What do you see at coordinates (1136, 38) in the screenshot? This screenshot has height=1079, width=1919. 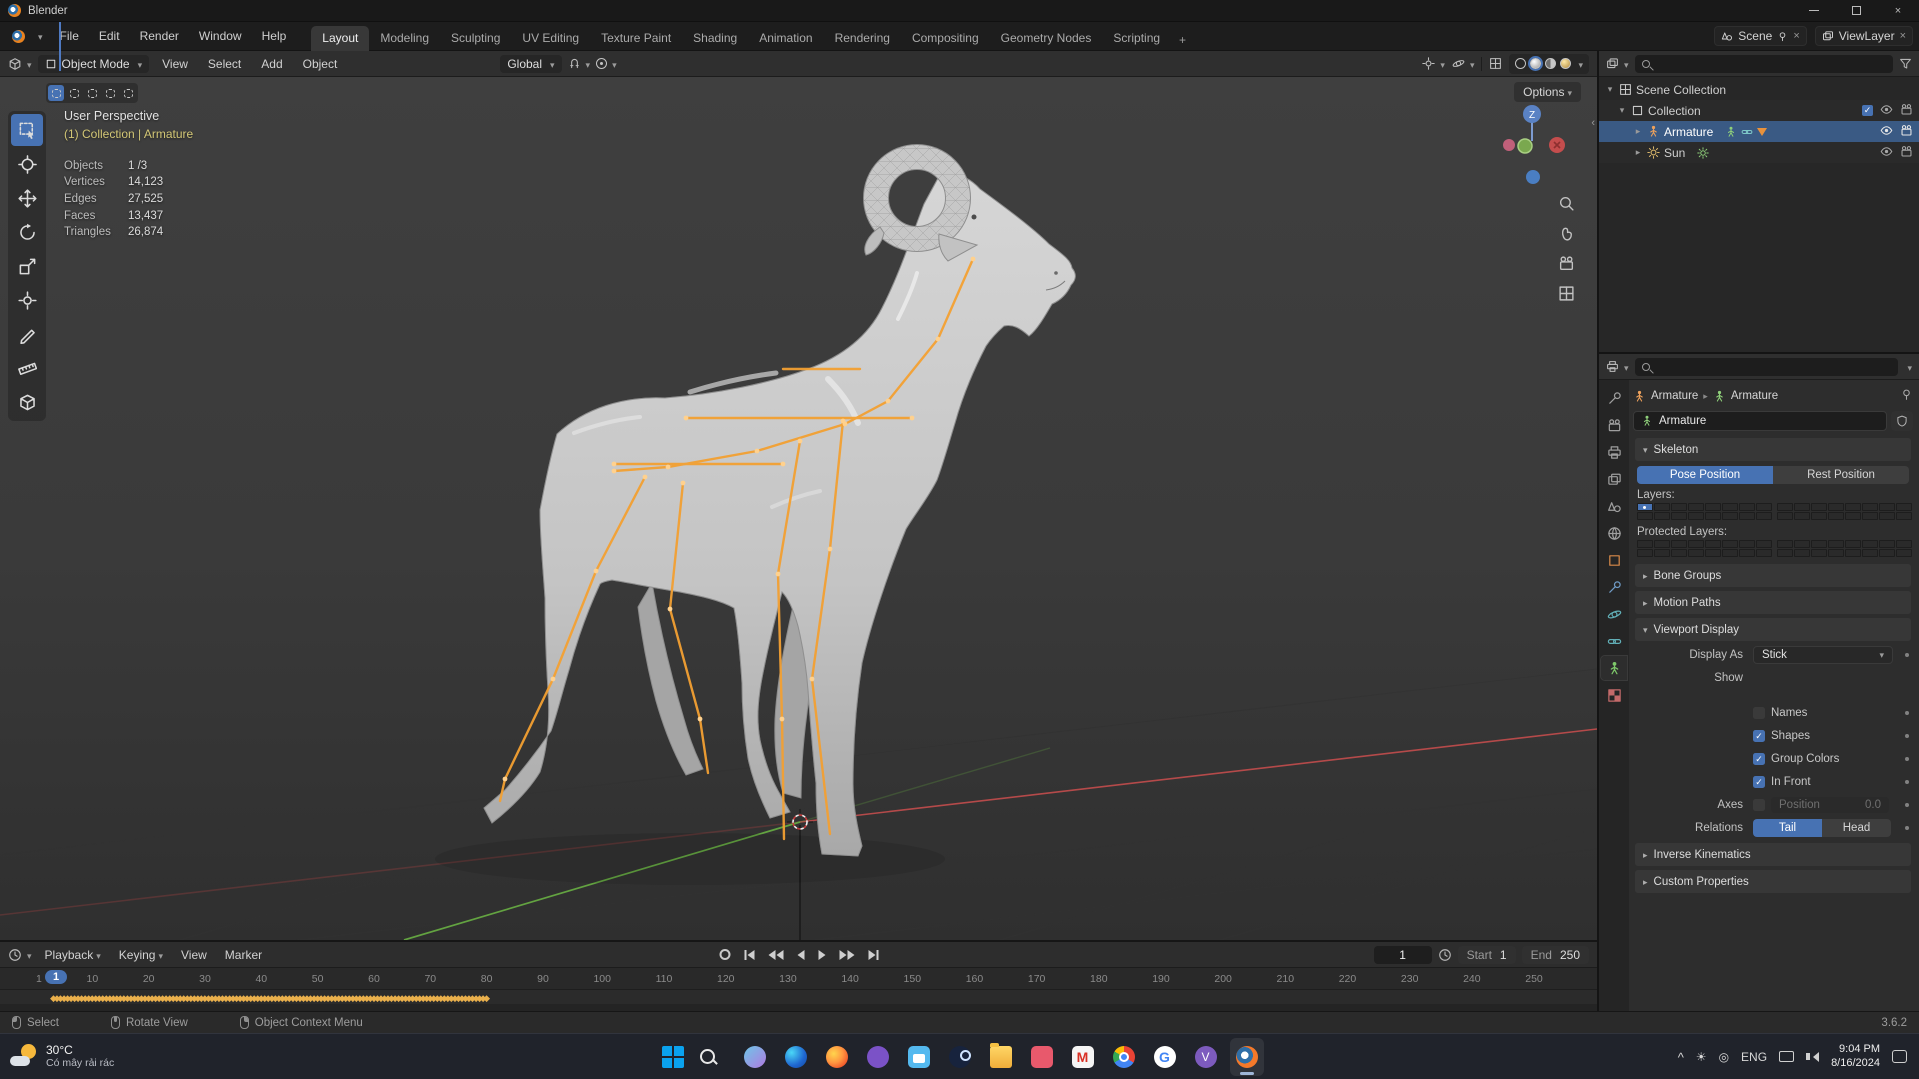 I see `workspace-tab: Scripting` at bounding box center [1136, 38].